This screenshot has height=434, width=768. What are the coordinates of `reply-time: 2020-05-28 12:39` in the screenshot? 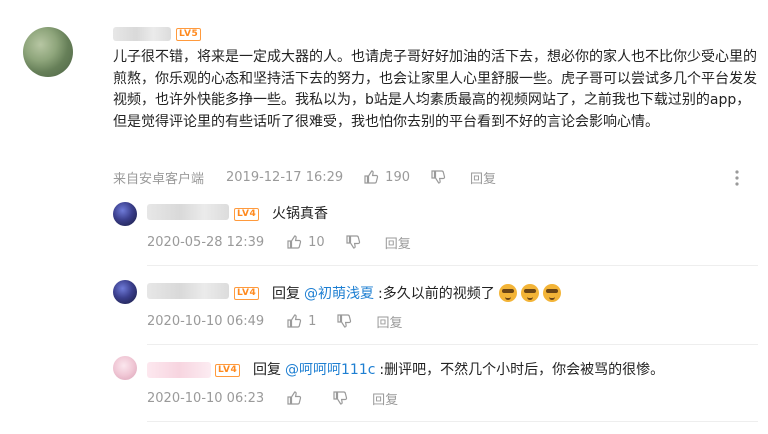 It's located at (206, 242).